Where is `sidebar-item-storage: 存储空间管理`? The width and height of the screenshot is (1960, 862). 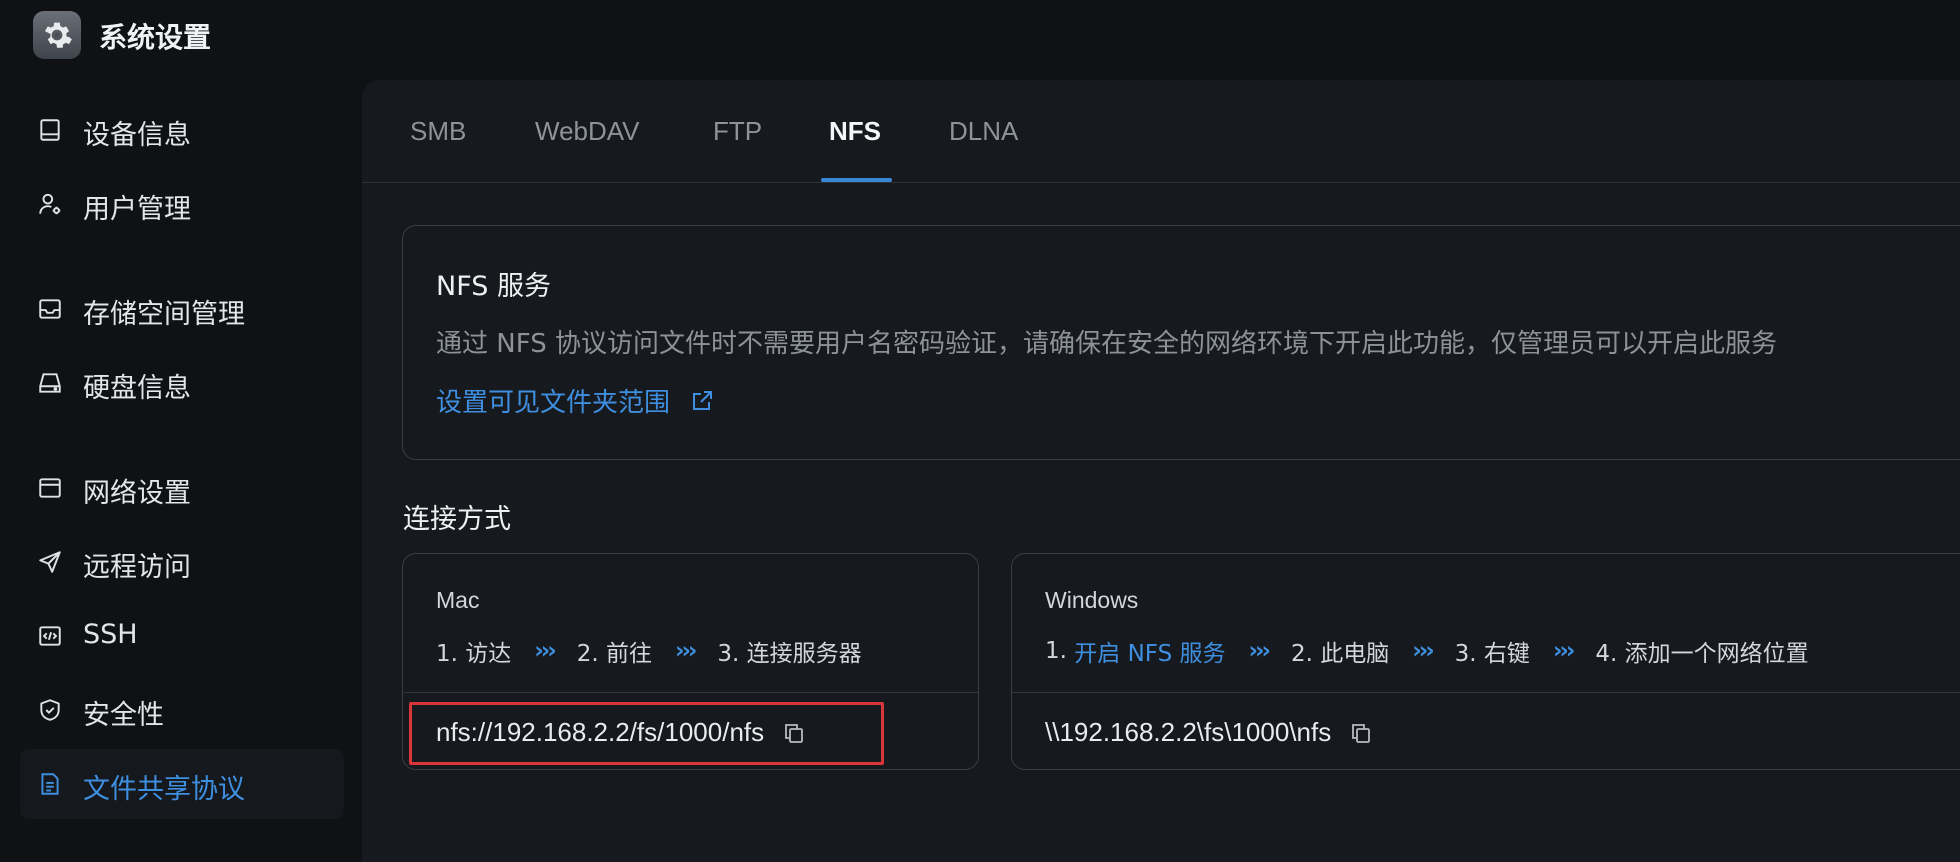
sidebar-item-storage: 存储空间管理 is located at coordinates (182, 309).